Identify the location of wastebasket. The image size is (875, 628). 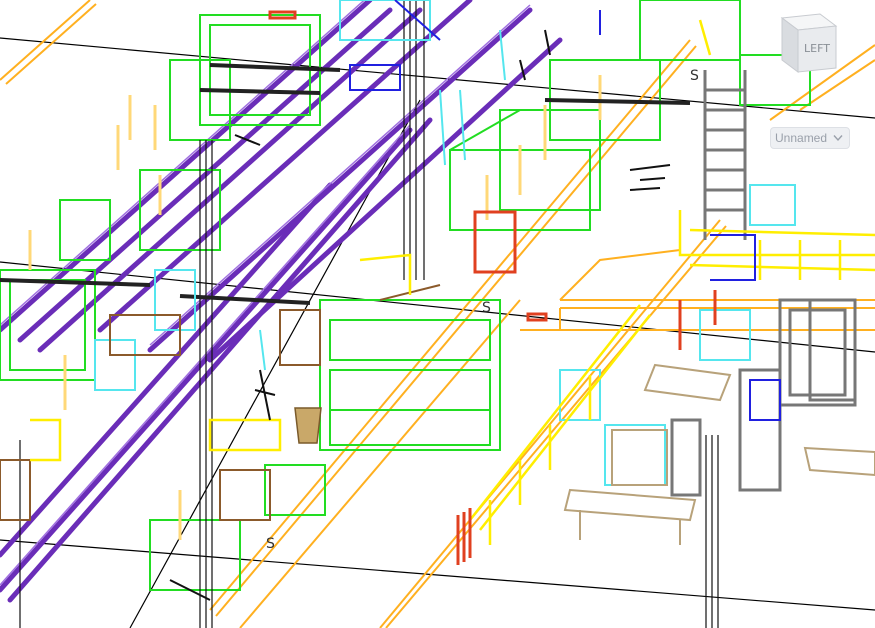
(308, 425).